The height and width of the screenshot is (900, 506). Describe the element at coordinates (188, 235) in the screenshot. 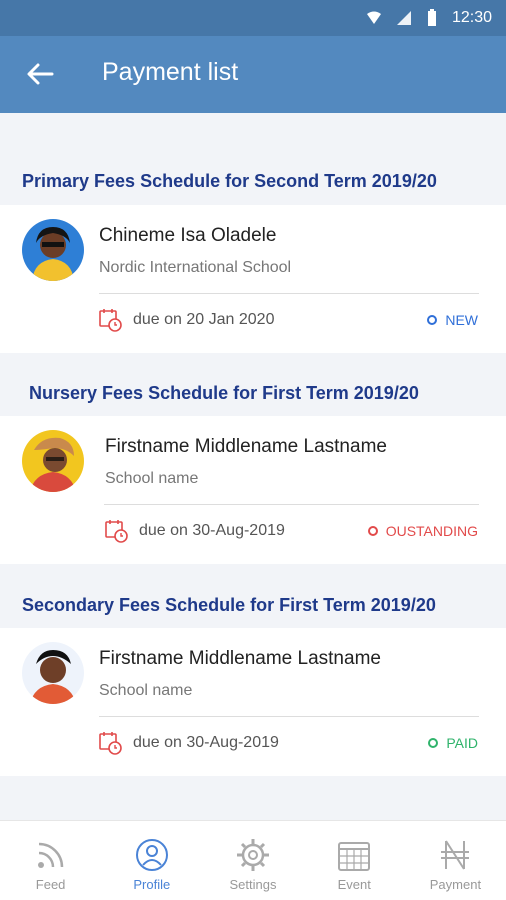

I see `payer-name: Chineme Isa Oladele` at that location.